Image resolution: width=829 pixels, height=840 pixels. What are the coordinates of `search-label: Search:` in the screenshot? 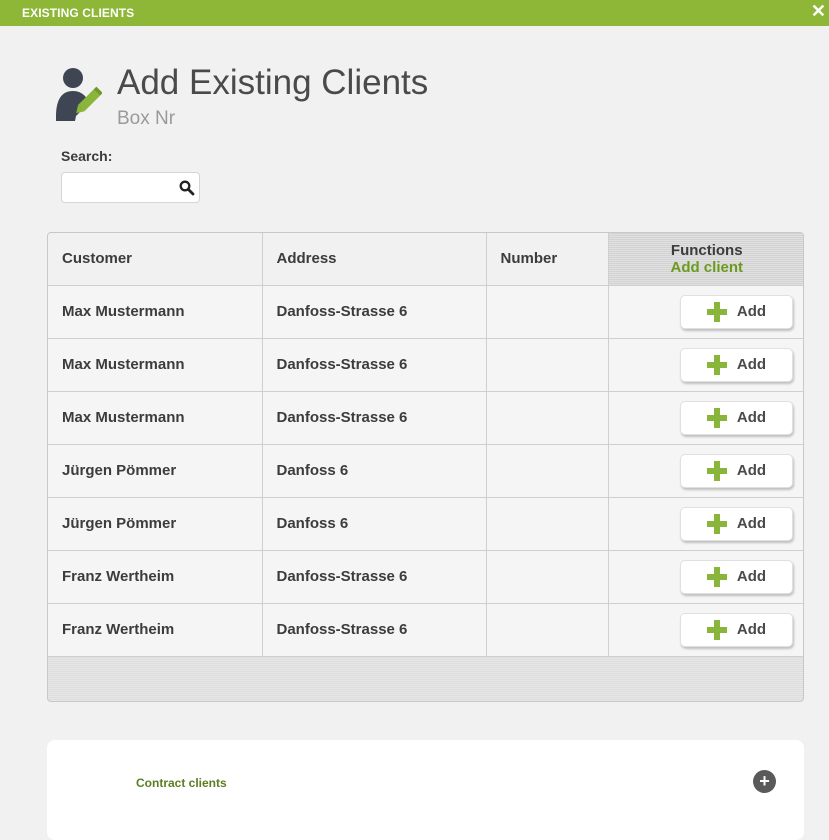 It's located at (87, 156).